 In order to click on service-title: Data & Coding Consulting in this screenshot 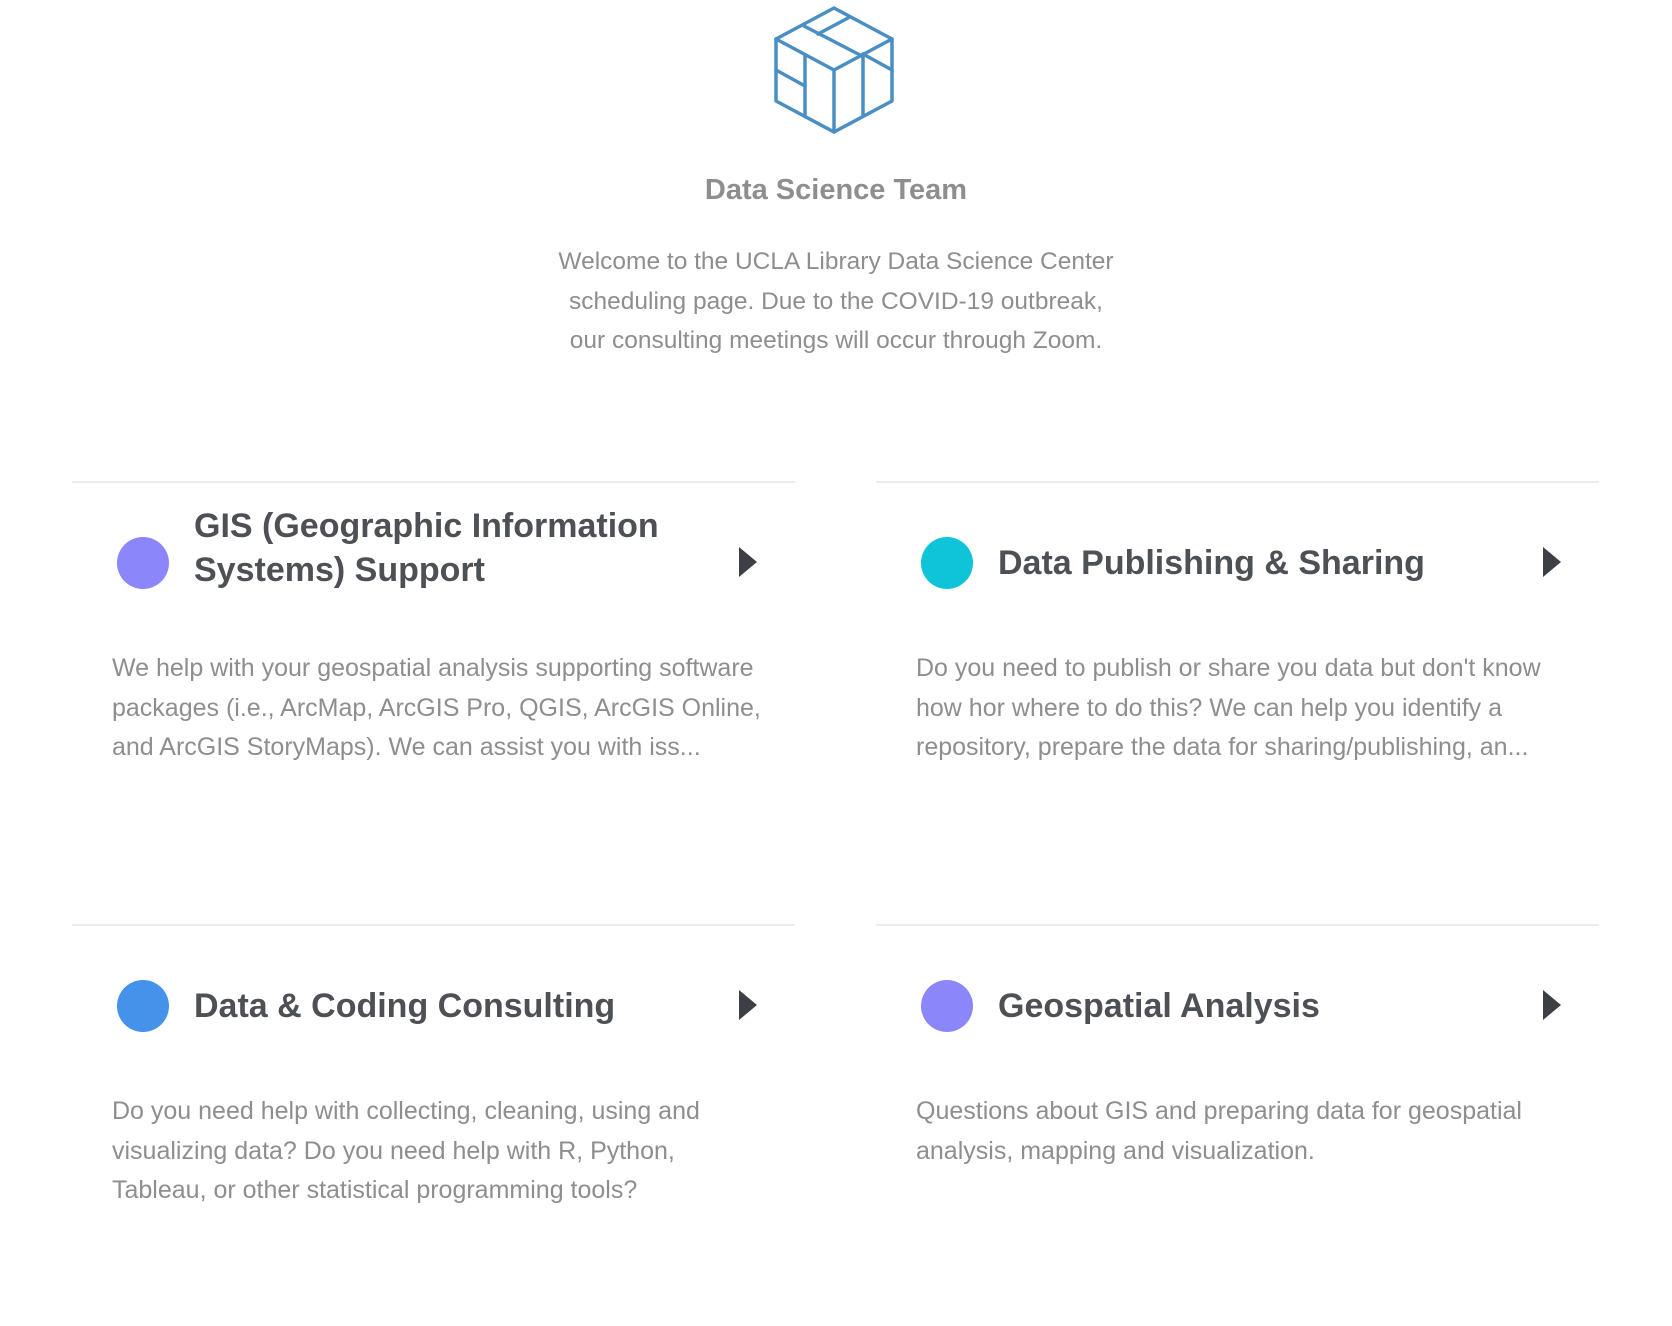, I will do `click(405, 1006)`.